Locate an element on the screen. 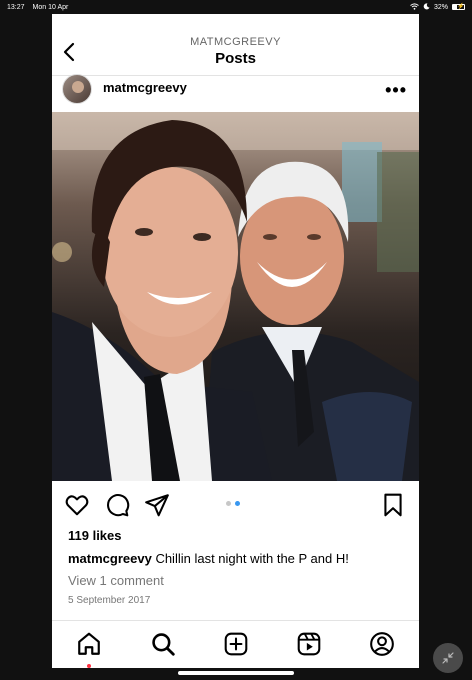  carousel-dot is located at coordinates (228, 503).